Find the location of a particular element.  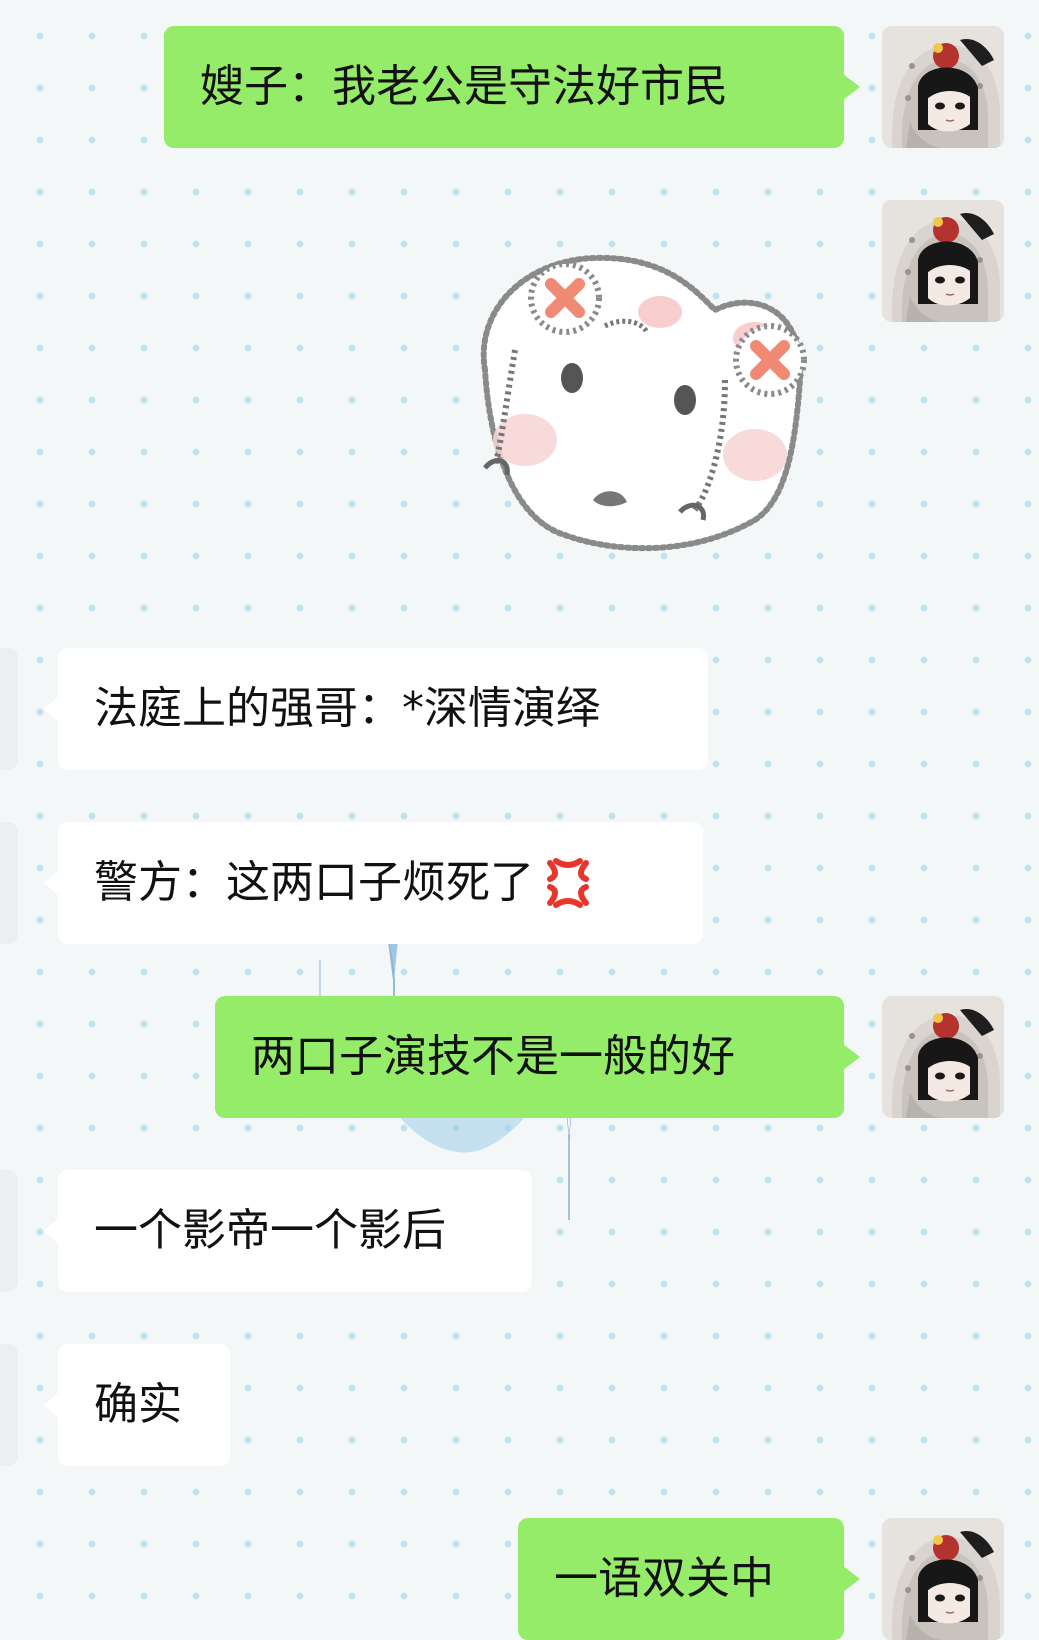

message-bubble-incoming: 法庭上的强哥：*深情演绎 is located at coordinates (375, 709).